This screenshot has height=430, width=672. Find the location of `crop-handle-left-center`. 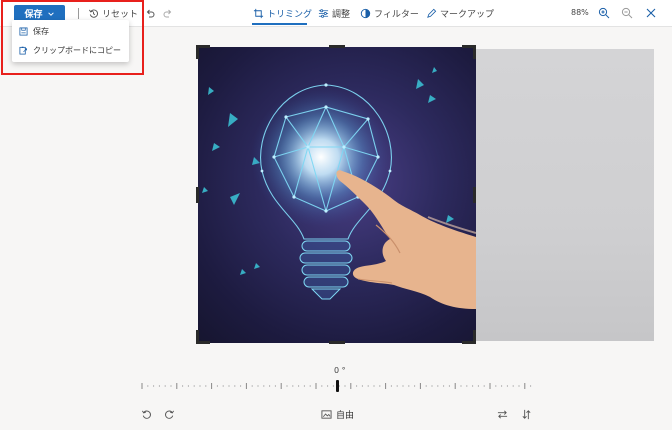

crop-handle-left-center is located at coordinates (197, 195).